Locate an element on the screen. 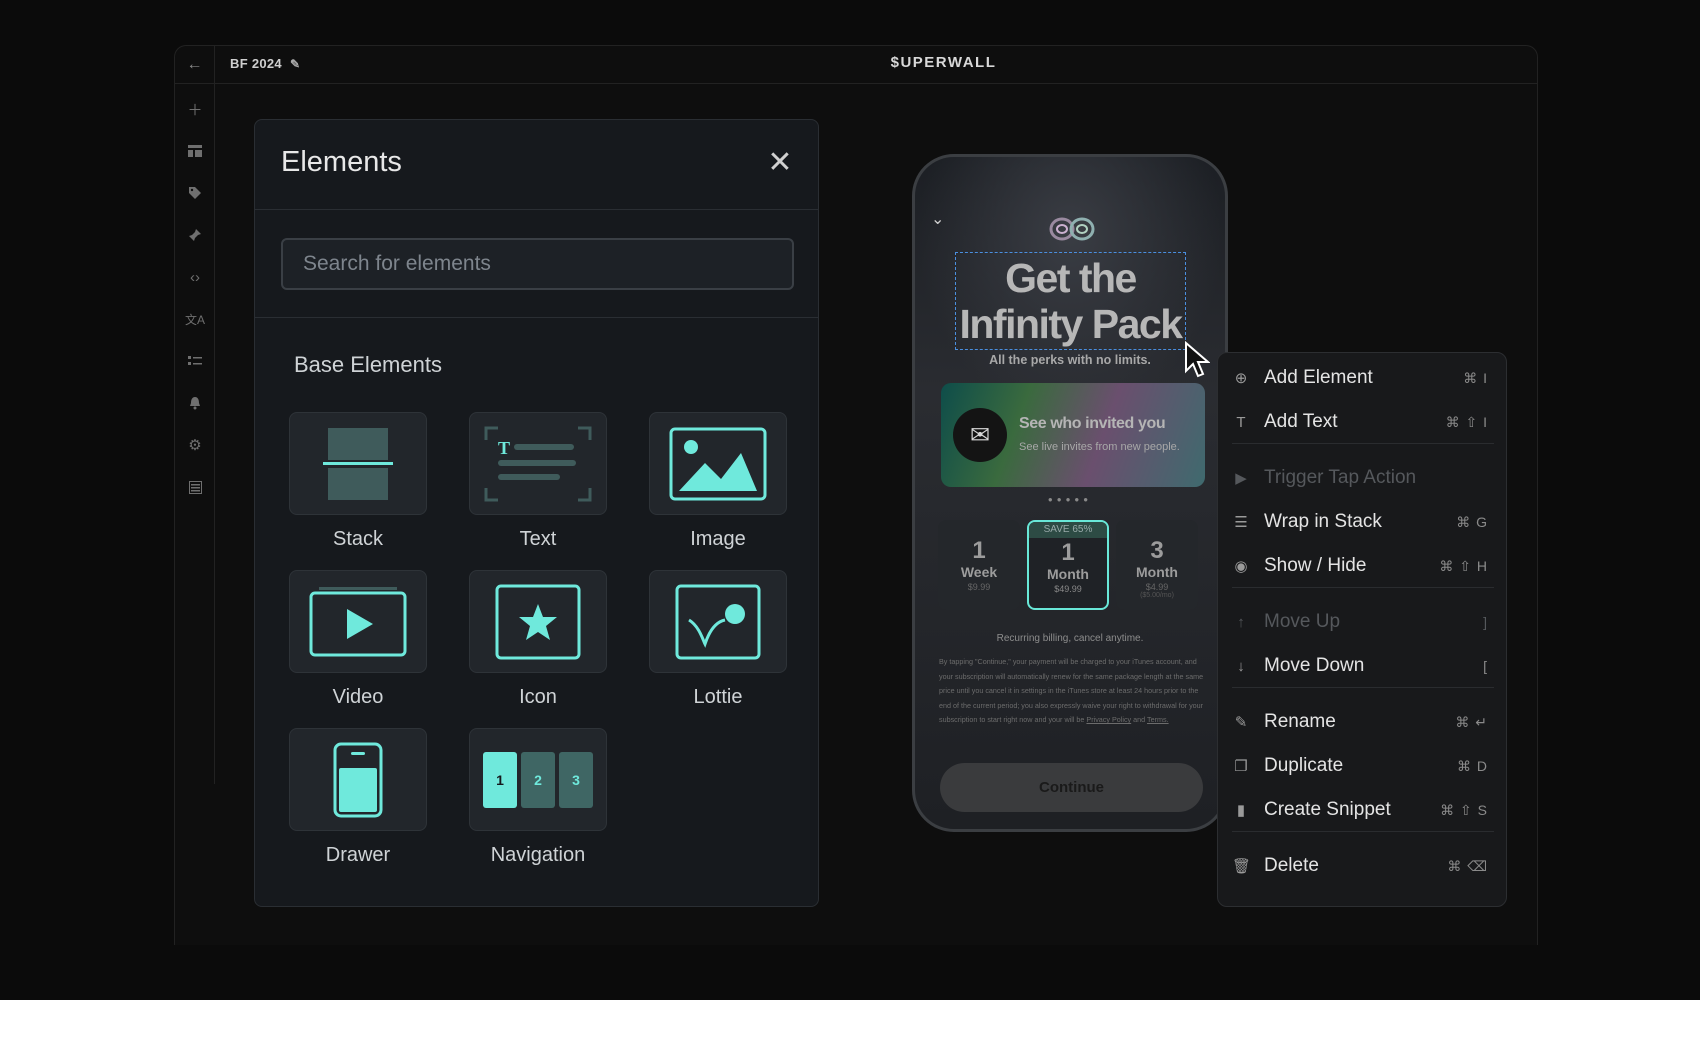 The image size is (1700, 1054). video-icon is located at coordinates (358, 621).